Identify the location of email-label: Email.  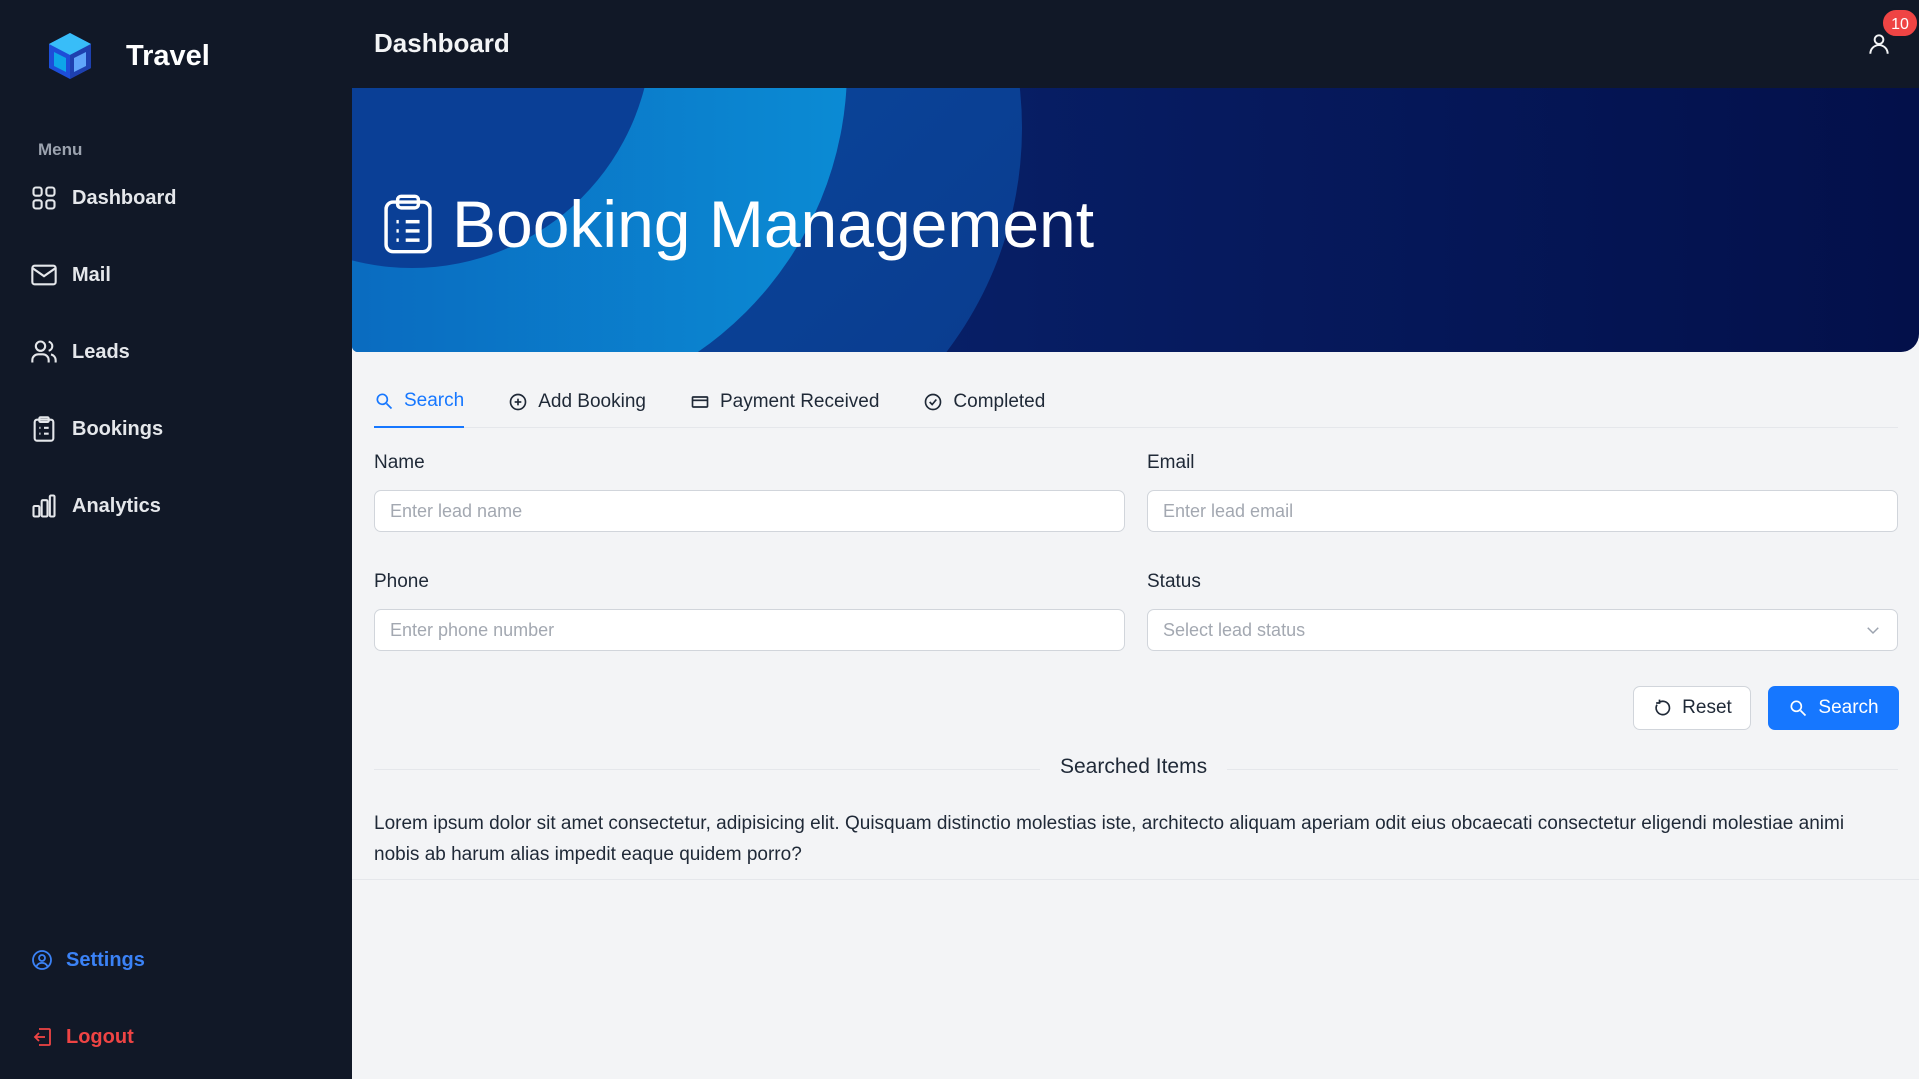
(1171, 462).